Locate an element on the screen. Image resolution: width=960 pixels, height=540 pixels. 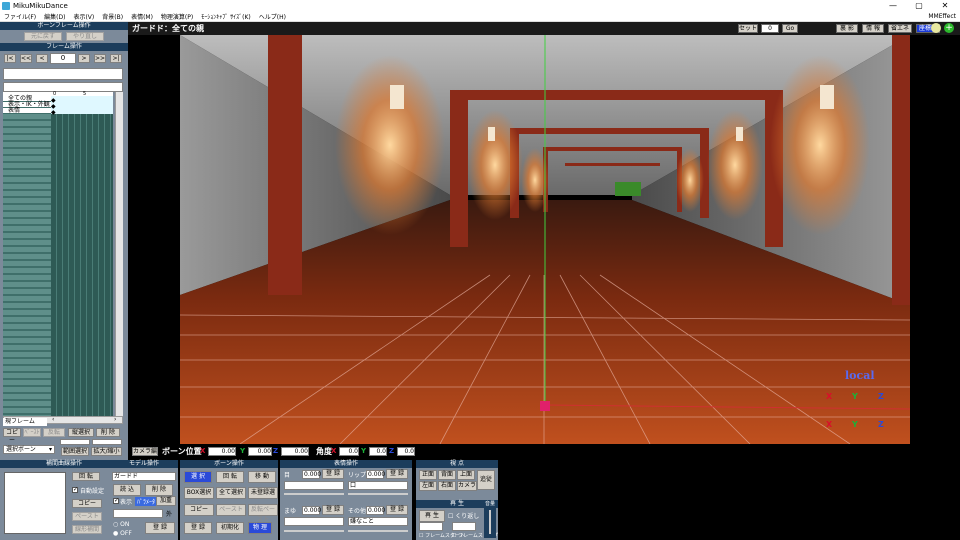
move-z-icon: Z is located at coordinates (881, 424).